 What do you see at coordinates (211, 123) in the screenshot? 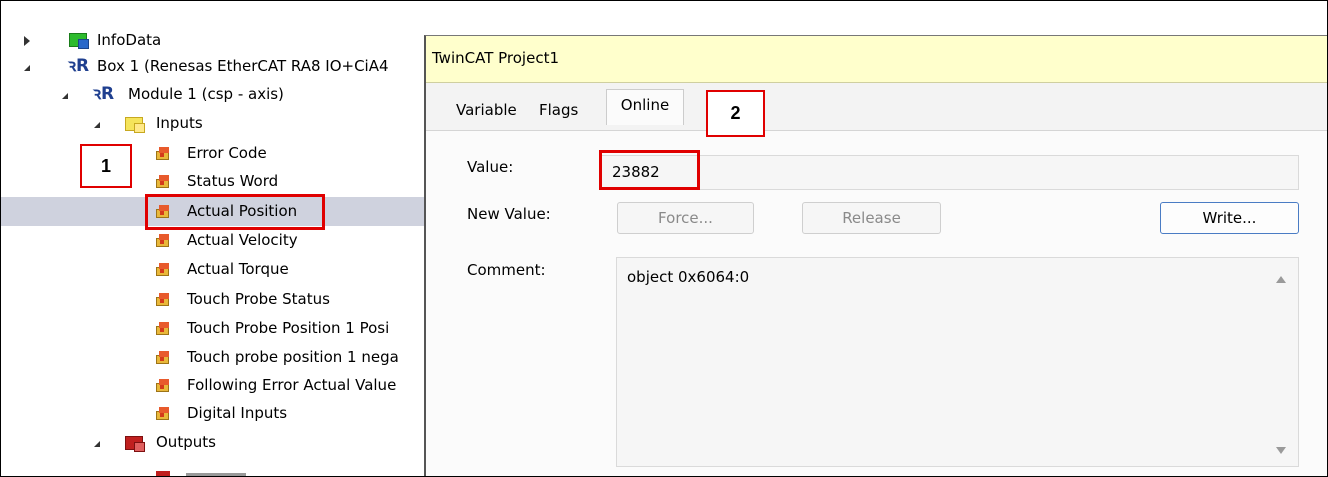
I see `tree-item-inputs: Inputs` at bounding box center [211, 123].